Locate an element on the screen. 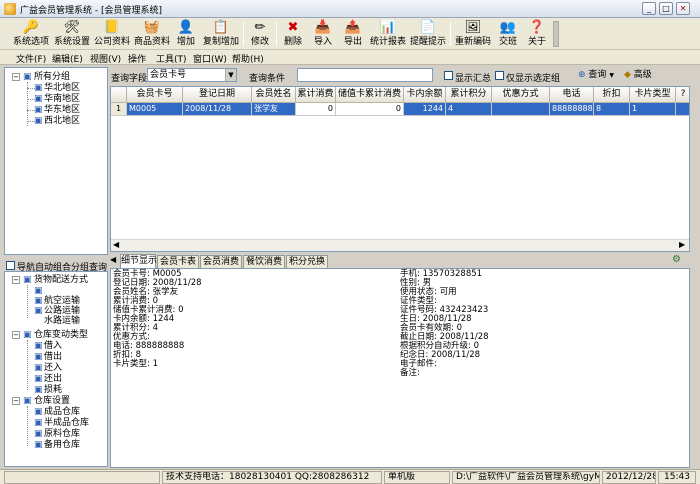 This screenshot has height=484, width=700. tree-item-borrow-in: 借入 is located at coordinates (53, 346).